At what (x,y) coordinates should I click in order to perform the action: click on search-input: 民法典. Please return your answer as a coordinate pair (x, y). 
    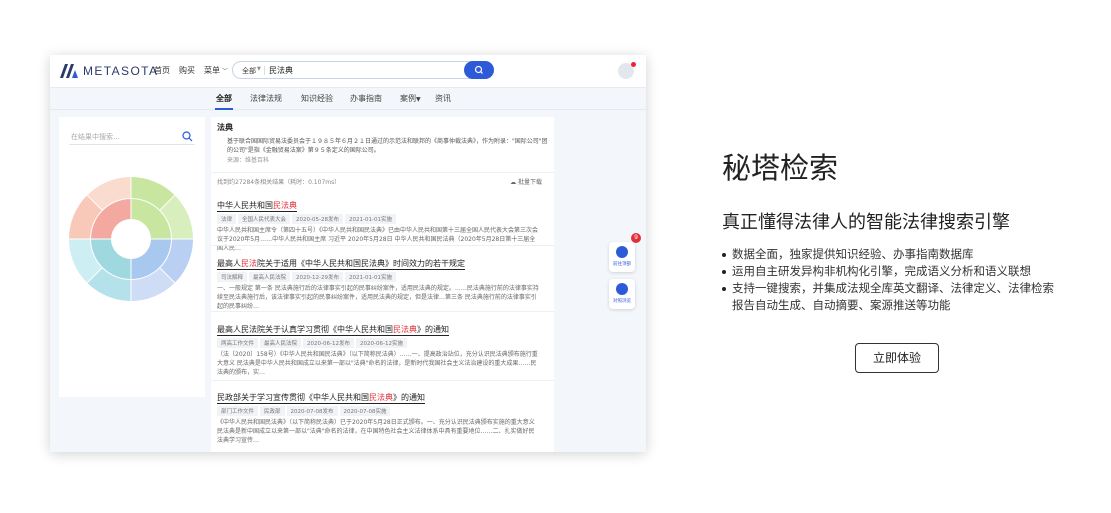
    Looking at the image, I should click on (281, 70).